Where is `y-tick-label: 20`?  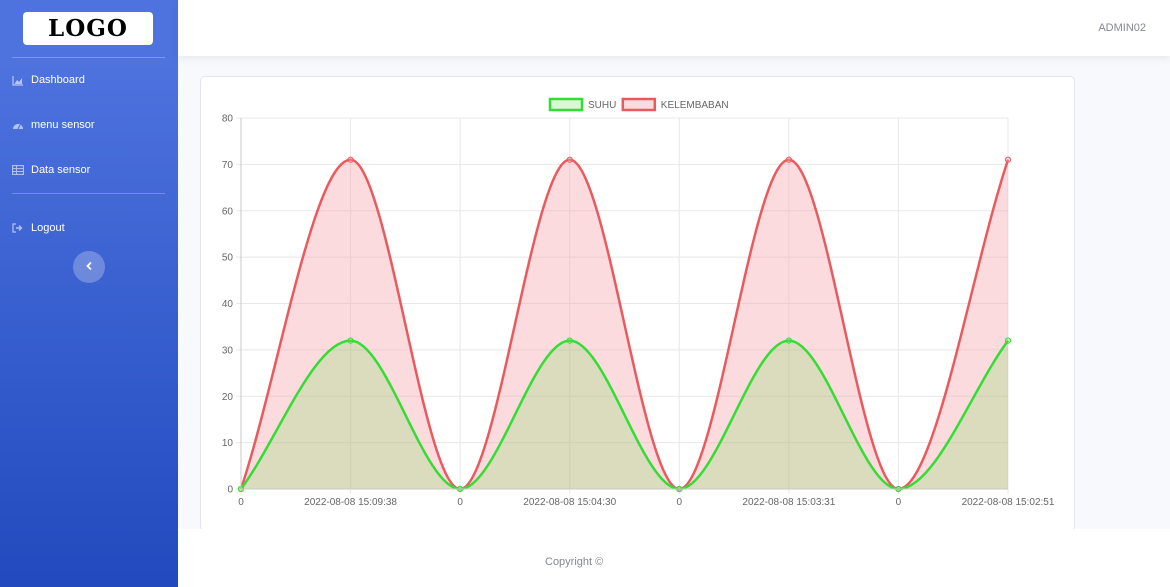
y-tick-label: 20 is located at coordinates (228, 397).